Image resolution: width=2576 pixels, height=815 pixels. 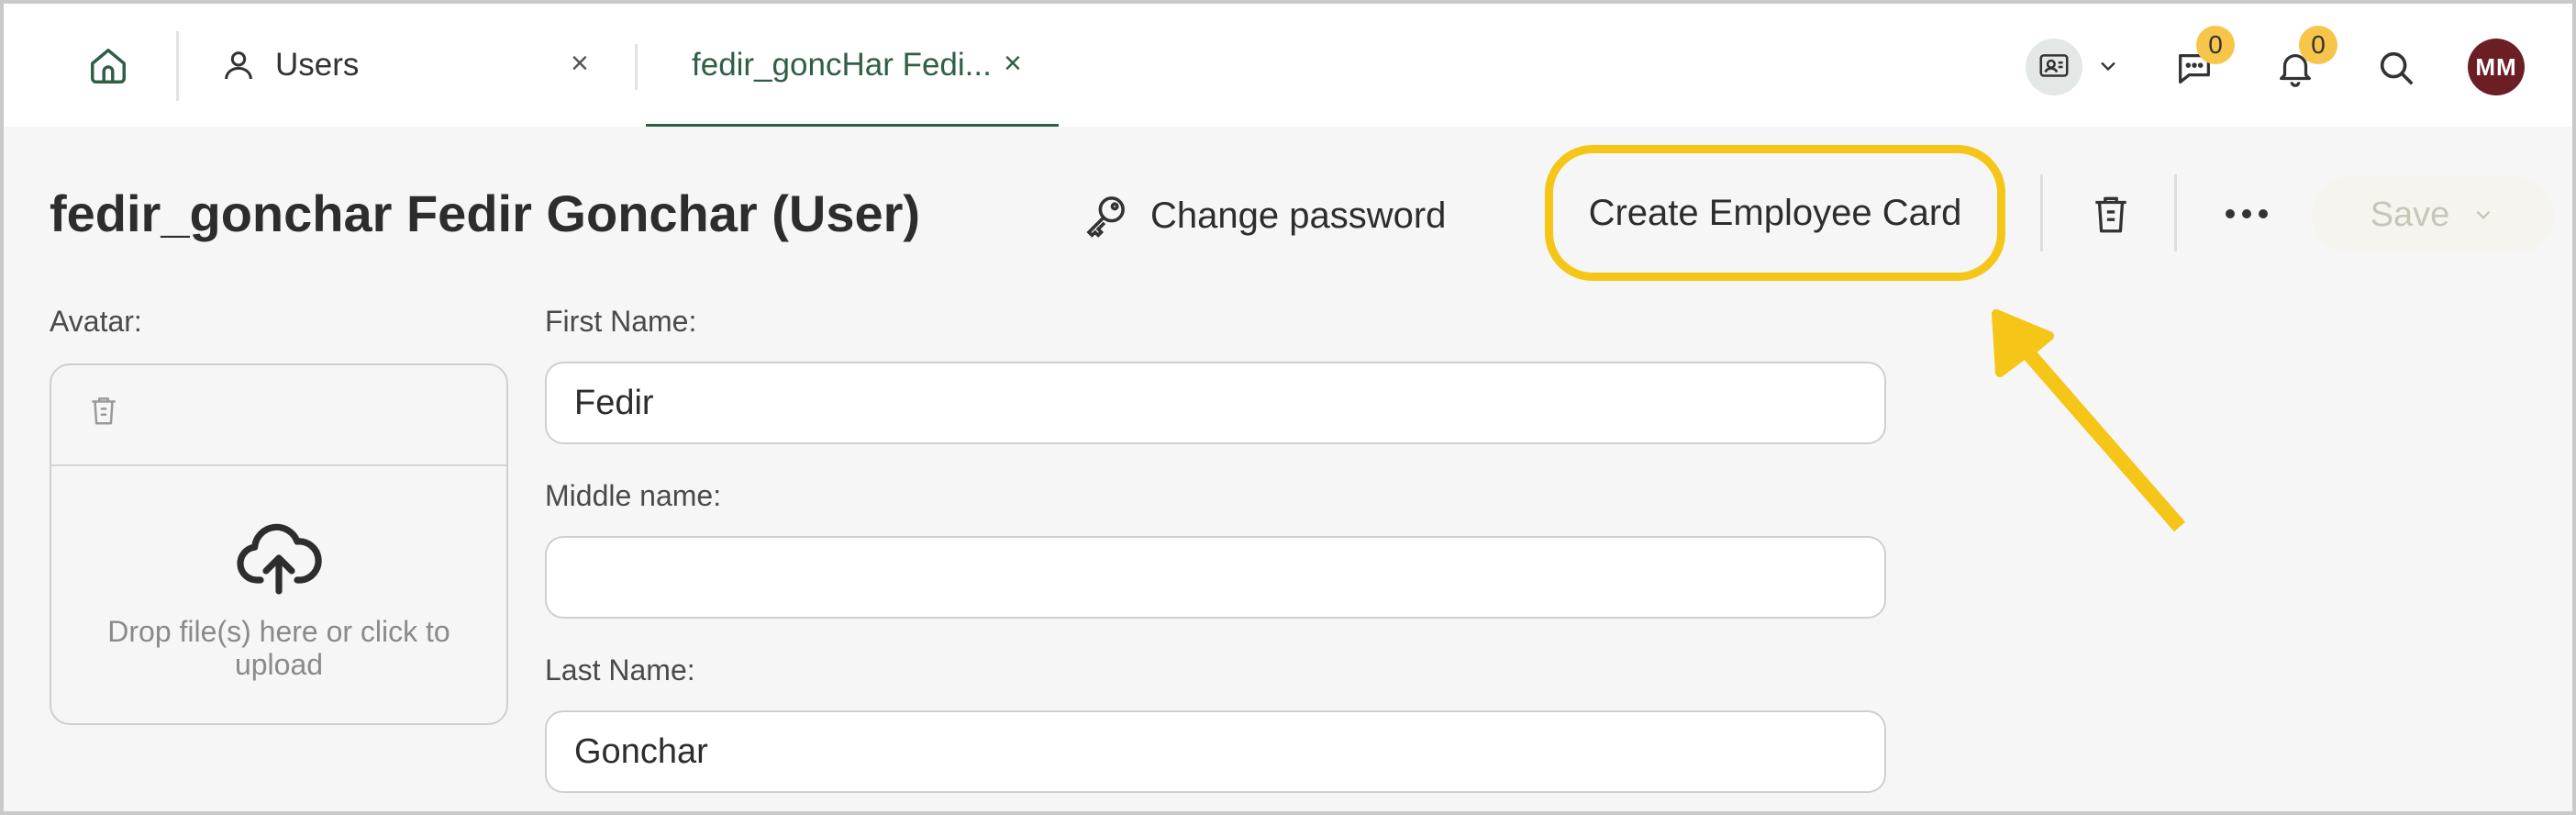 I want to click on middle-name-input, so click(x=1215, y=577).